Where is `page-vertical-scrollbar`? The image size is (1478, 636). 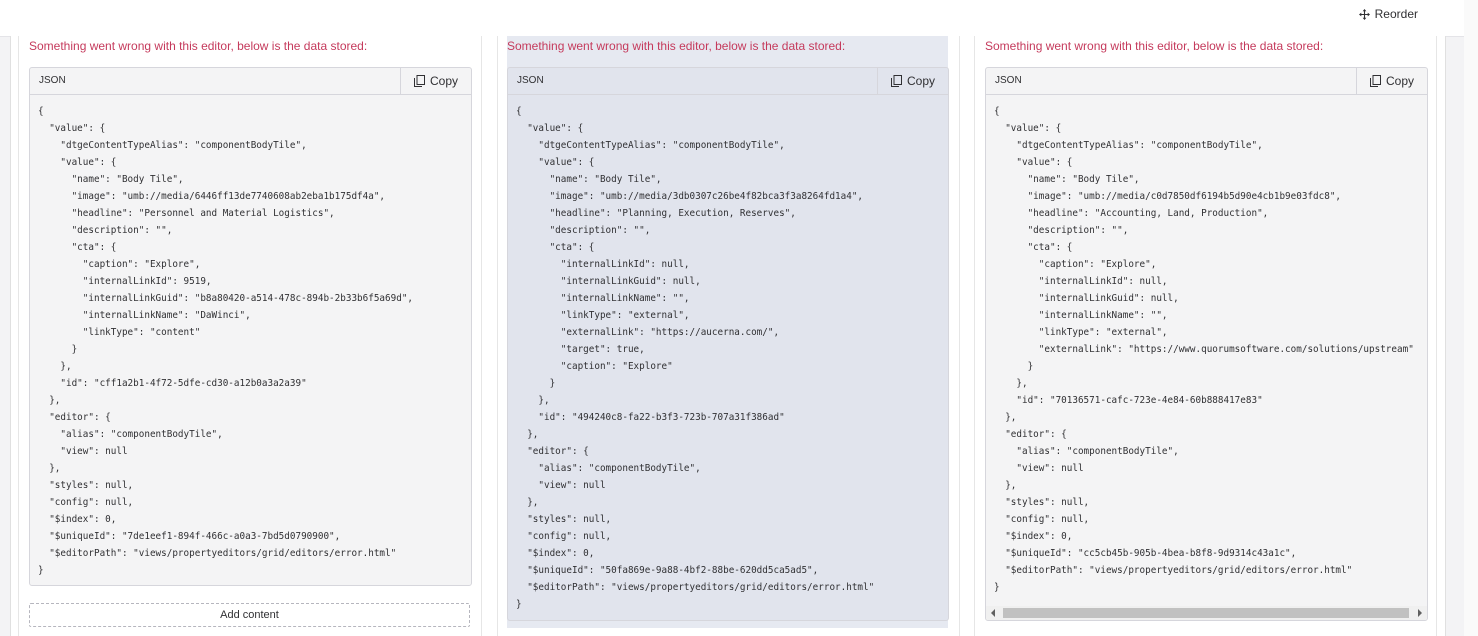 page-vertical-scrollbar is located at coordinates (1471, 318).